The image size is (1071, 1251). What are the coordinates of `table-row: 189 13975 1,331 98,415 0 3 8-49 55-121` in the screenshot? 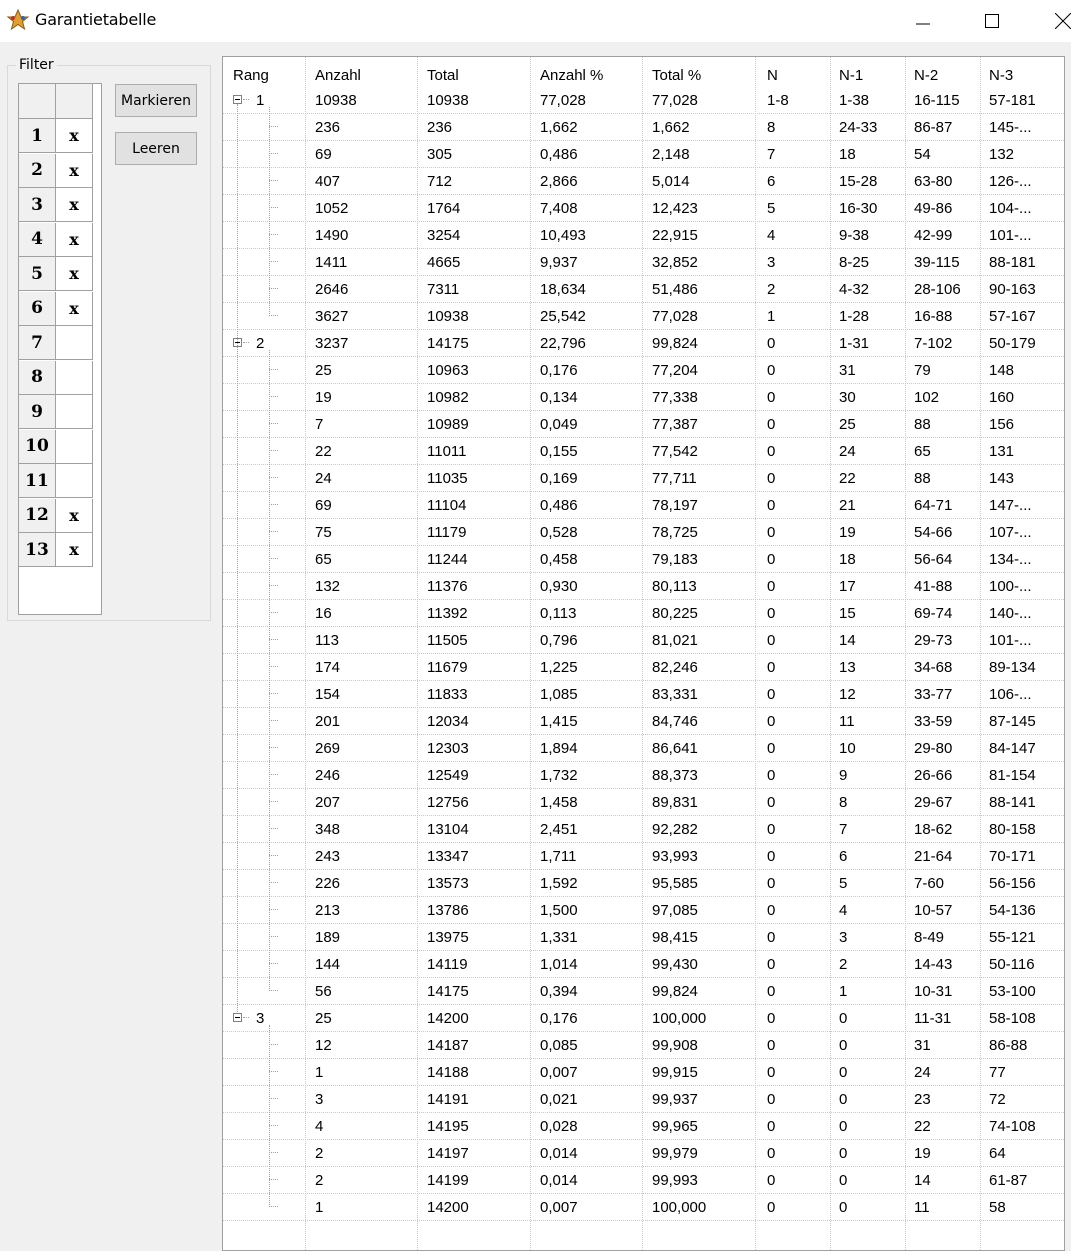 It's located at (643, 937).